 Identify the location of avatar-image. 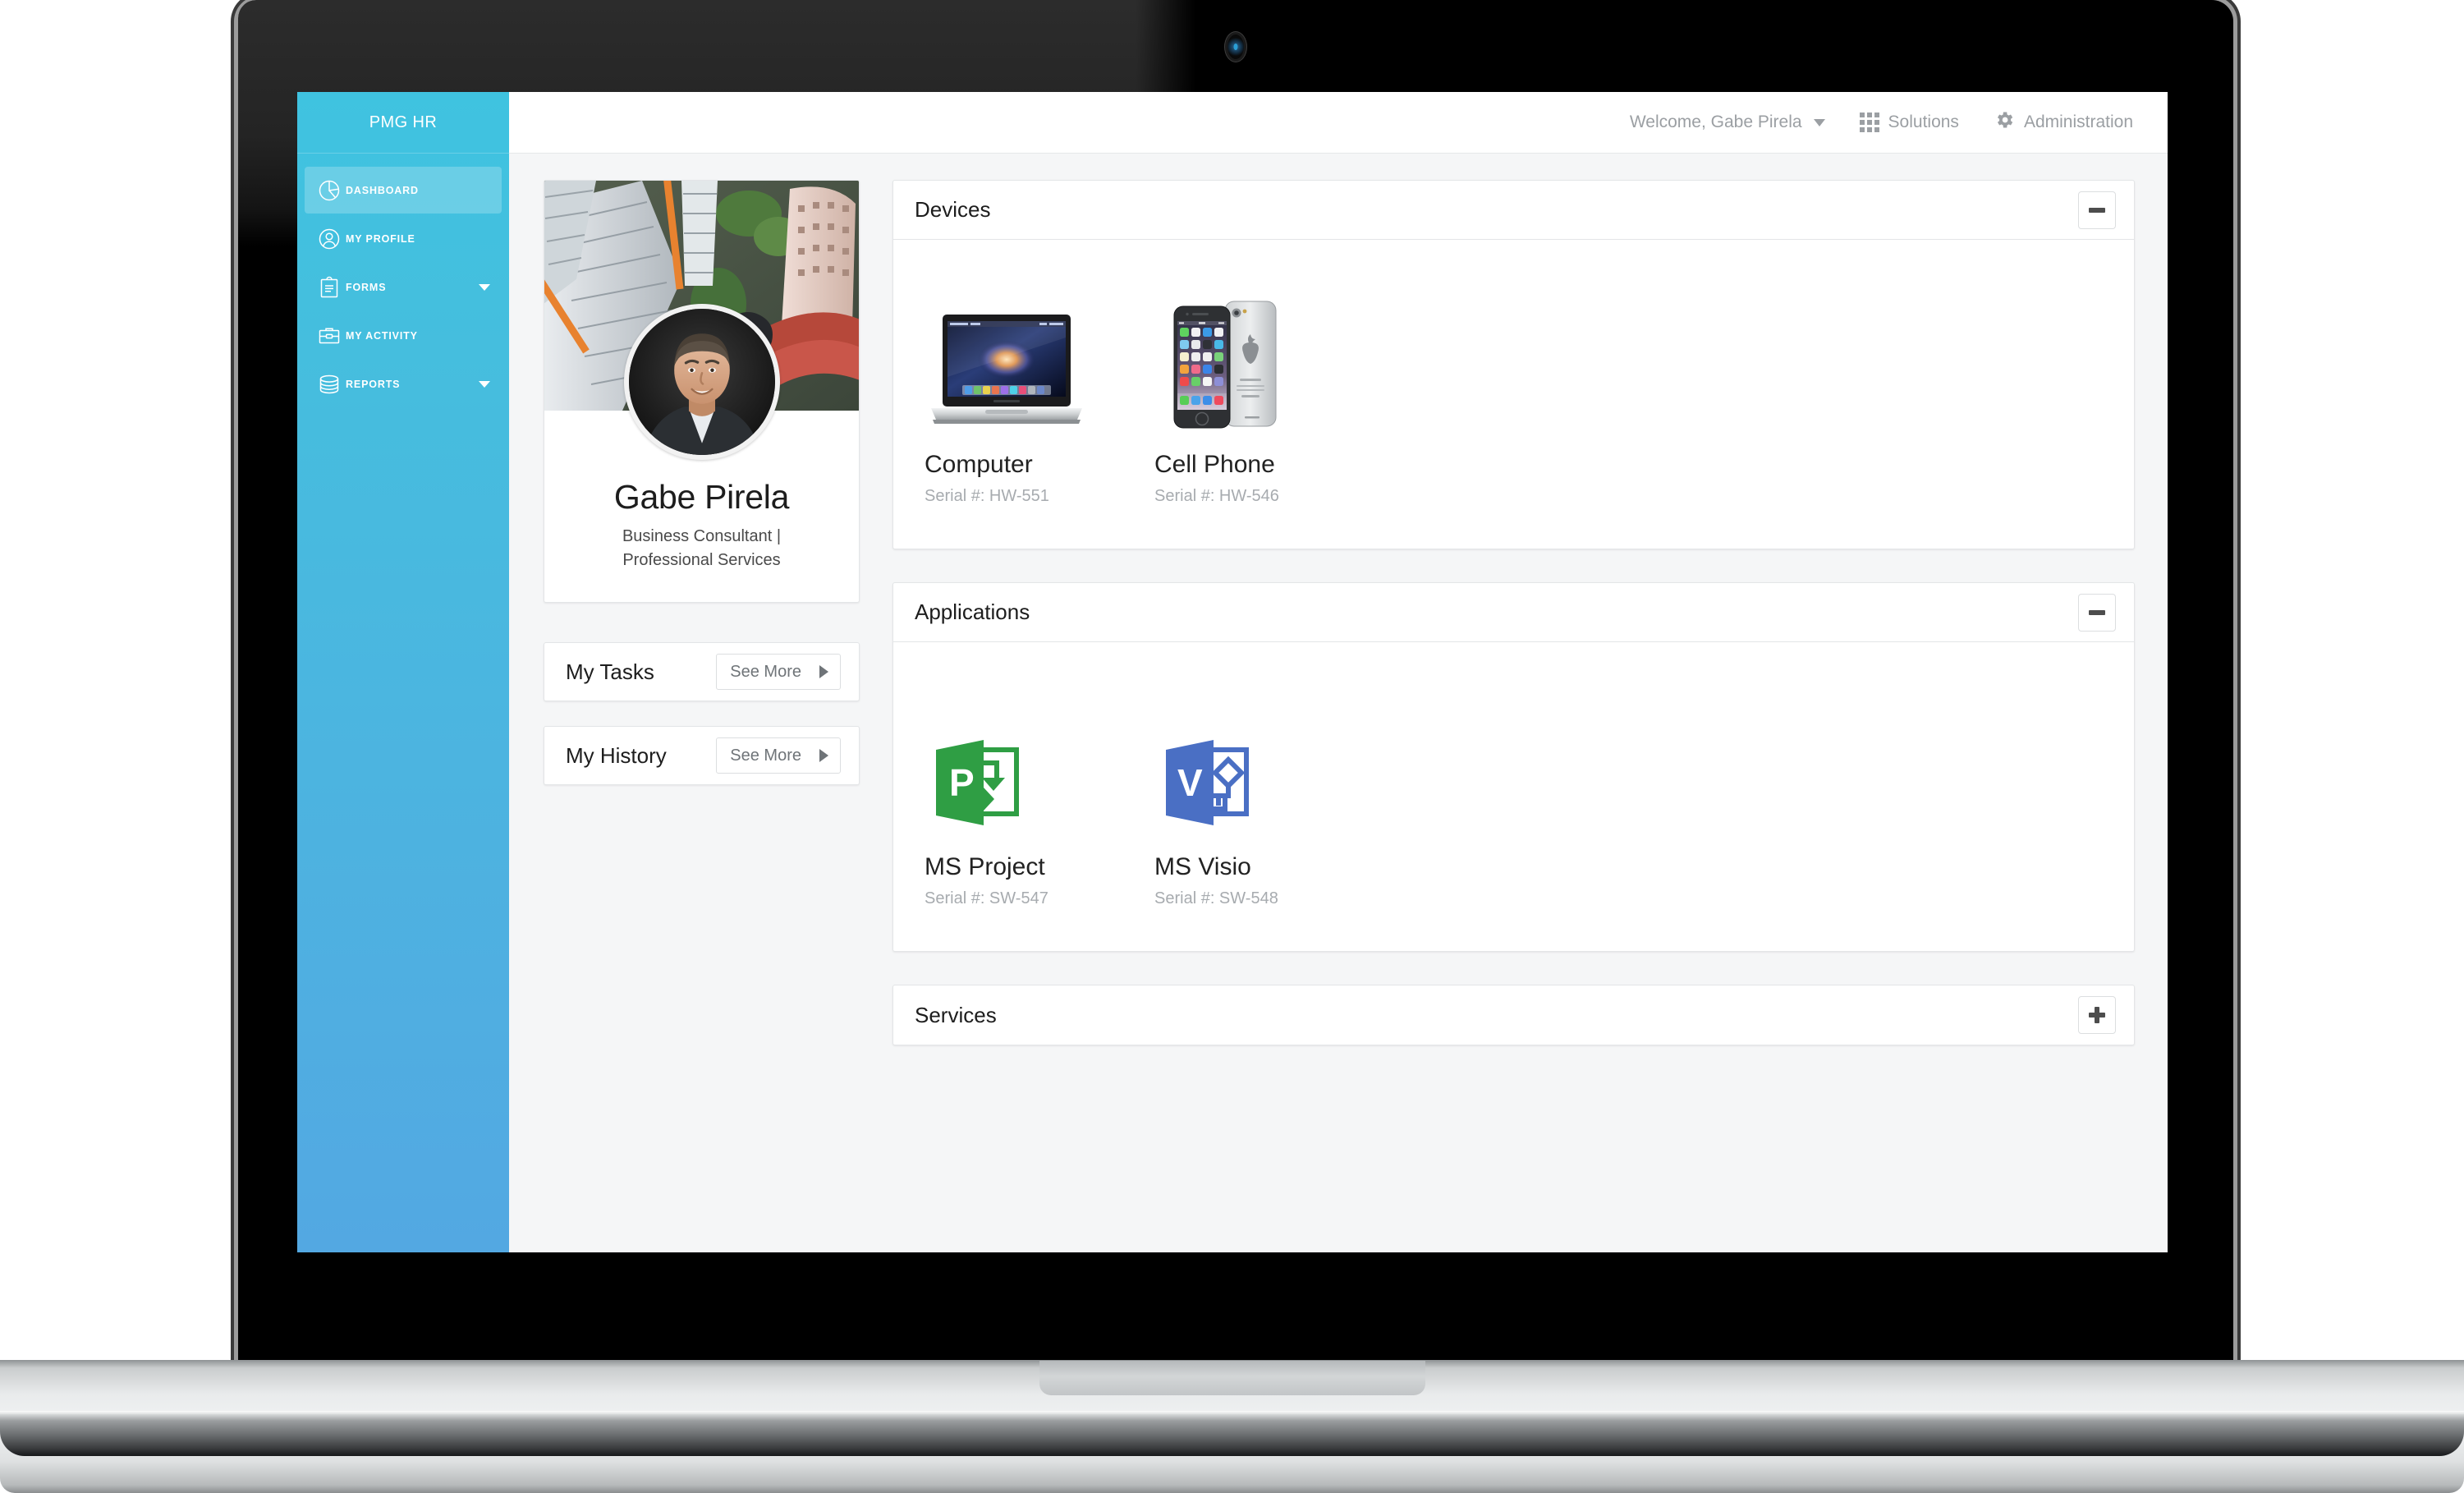
(702, 382).